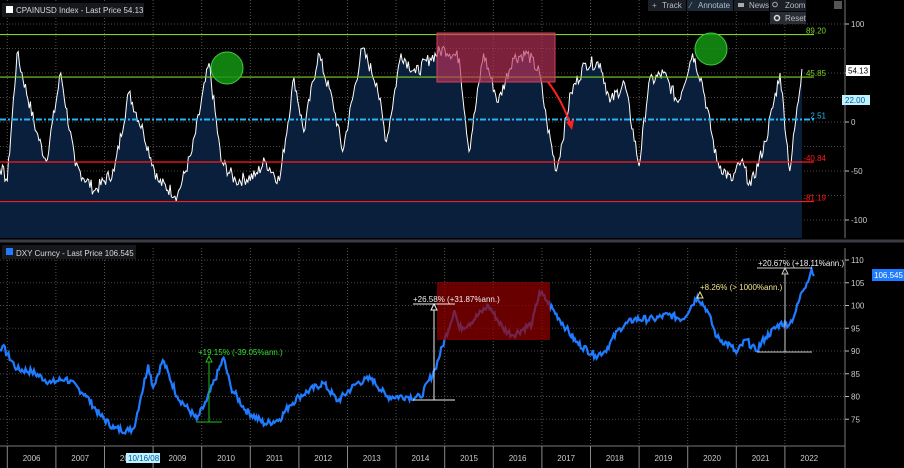 This screenshot has width=904, height=468. Describe the element at coordinates (469, 458) in the screenshot. I see `x-tick-label: 2015` at that location.